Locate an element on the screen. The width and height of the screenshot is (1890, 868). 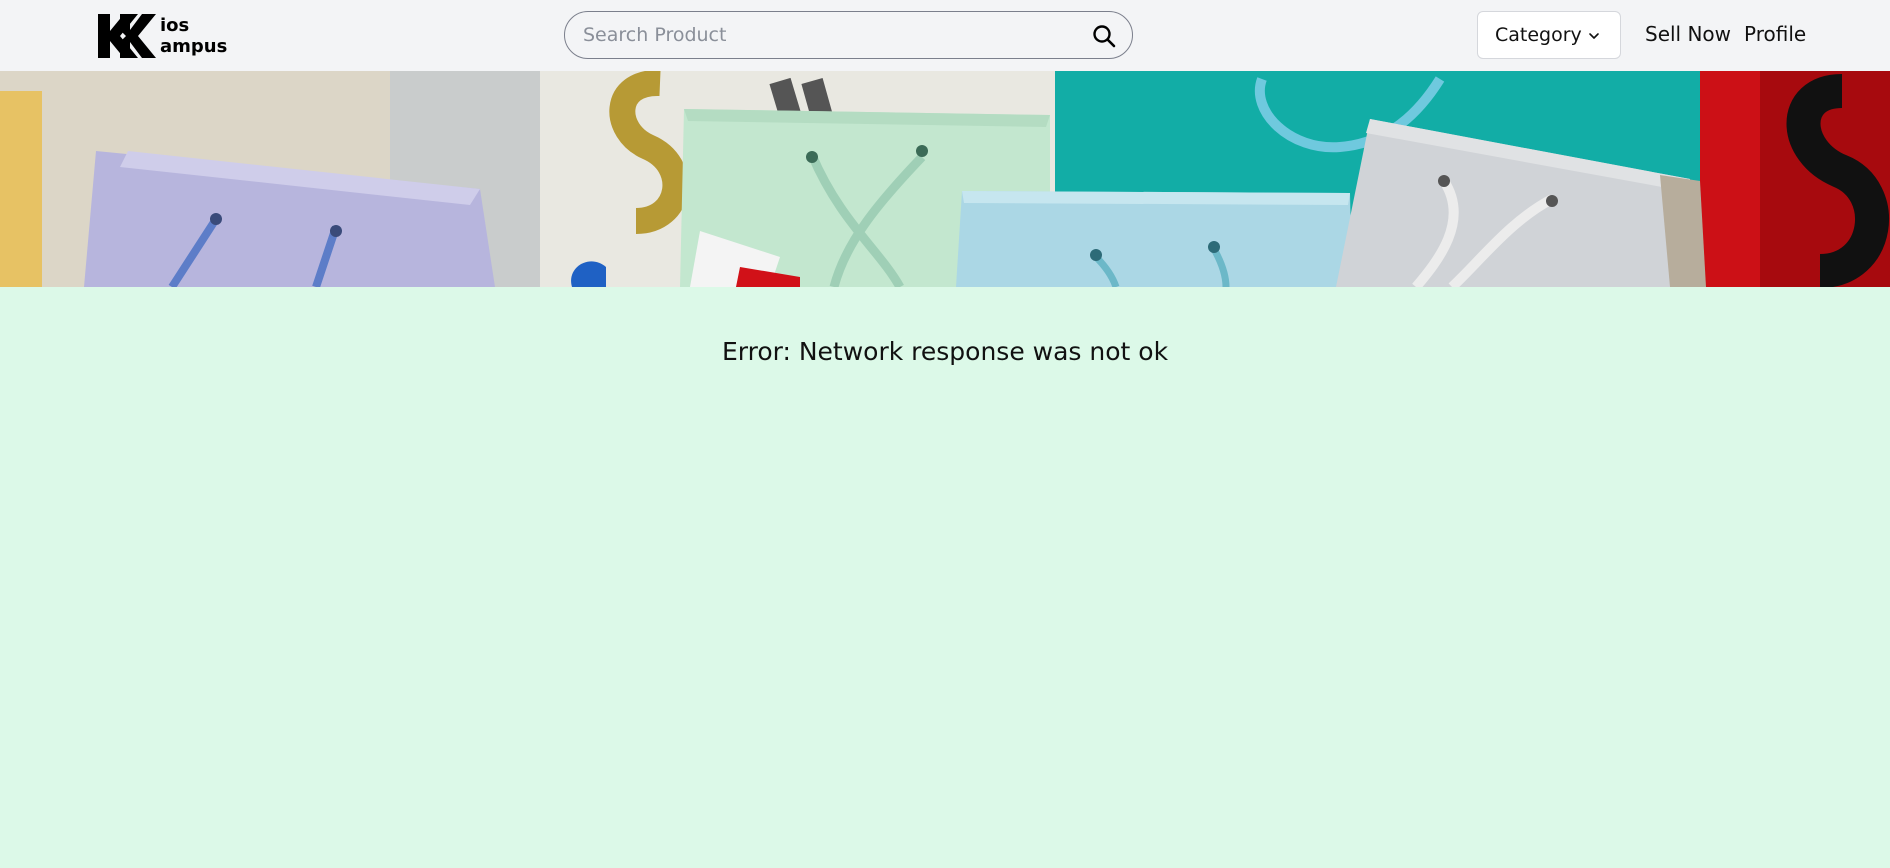
sell-now-link: Sell Now is located at coordinates (1688, 34).